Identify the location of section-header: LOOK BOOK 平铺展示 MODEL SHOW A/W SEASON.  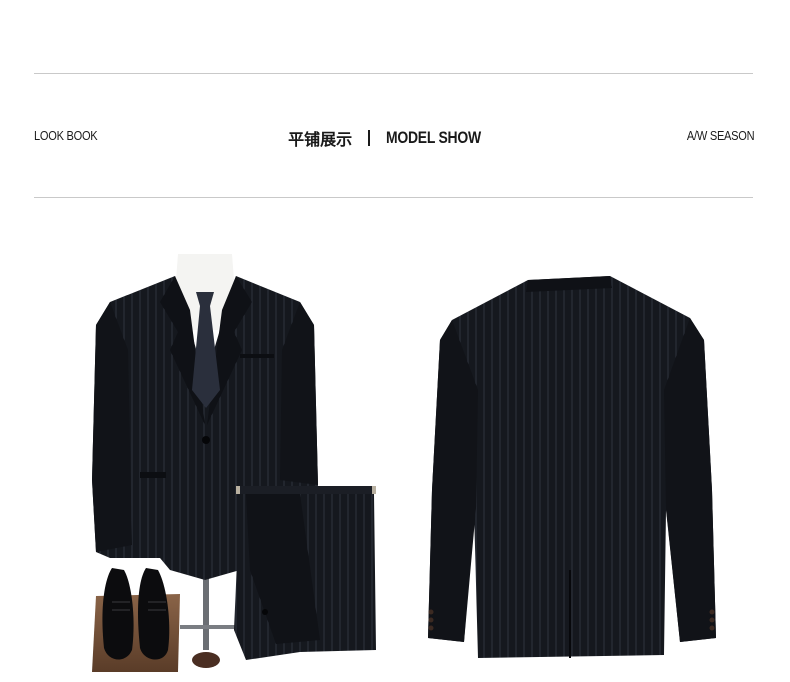
(395, 138).